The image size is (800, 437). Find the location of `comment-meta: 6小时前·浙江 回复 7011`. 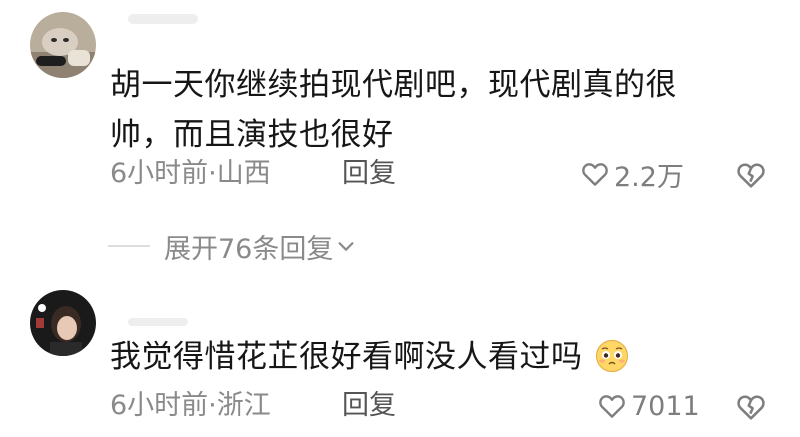

comment-meta: 6小时前·浙江 回复 7011 is located at coordinates (440, 406).